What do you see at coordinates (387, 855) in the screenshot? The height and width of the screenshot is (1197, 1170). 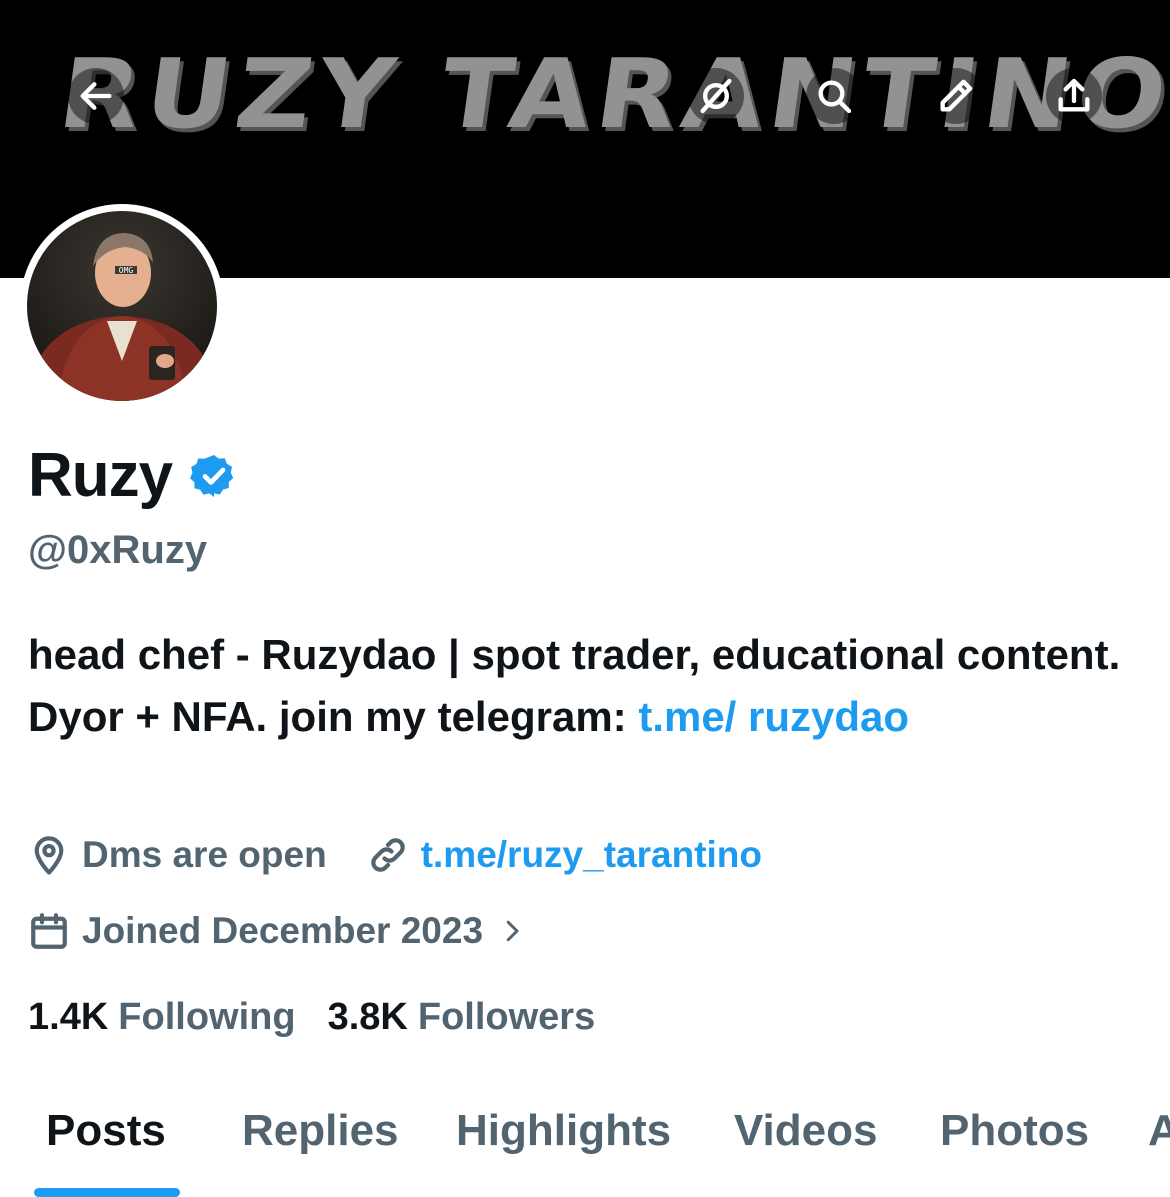 I see `link-icon` at bounding box center [387, 855].